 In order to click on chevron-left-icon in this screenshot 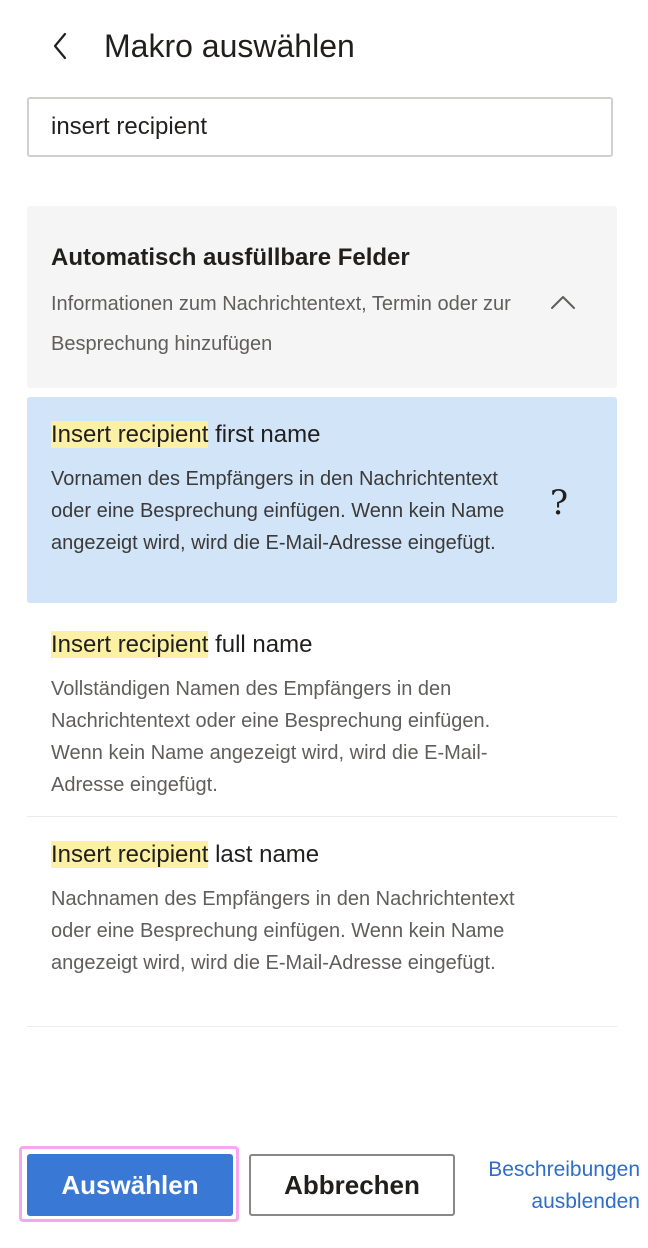, I will do `click(60, 46)`.